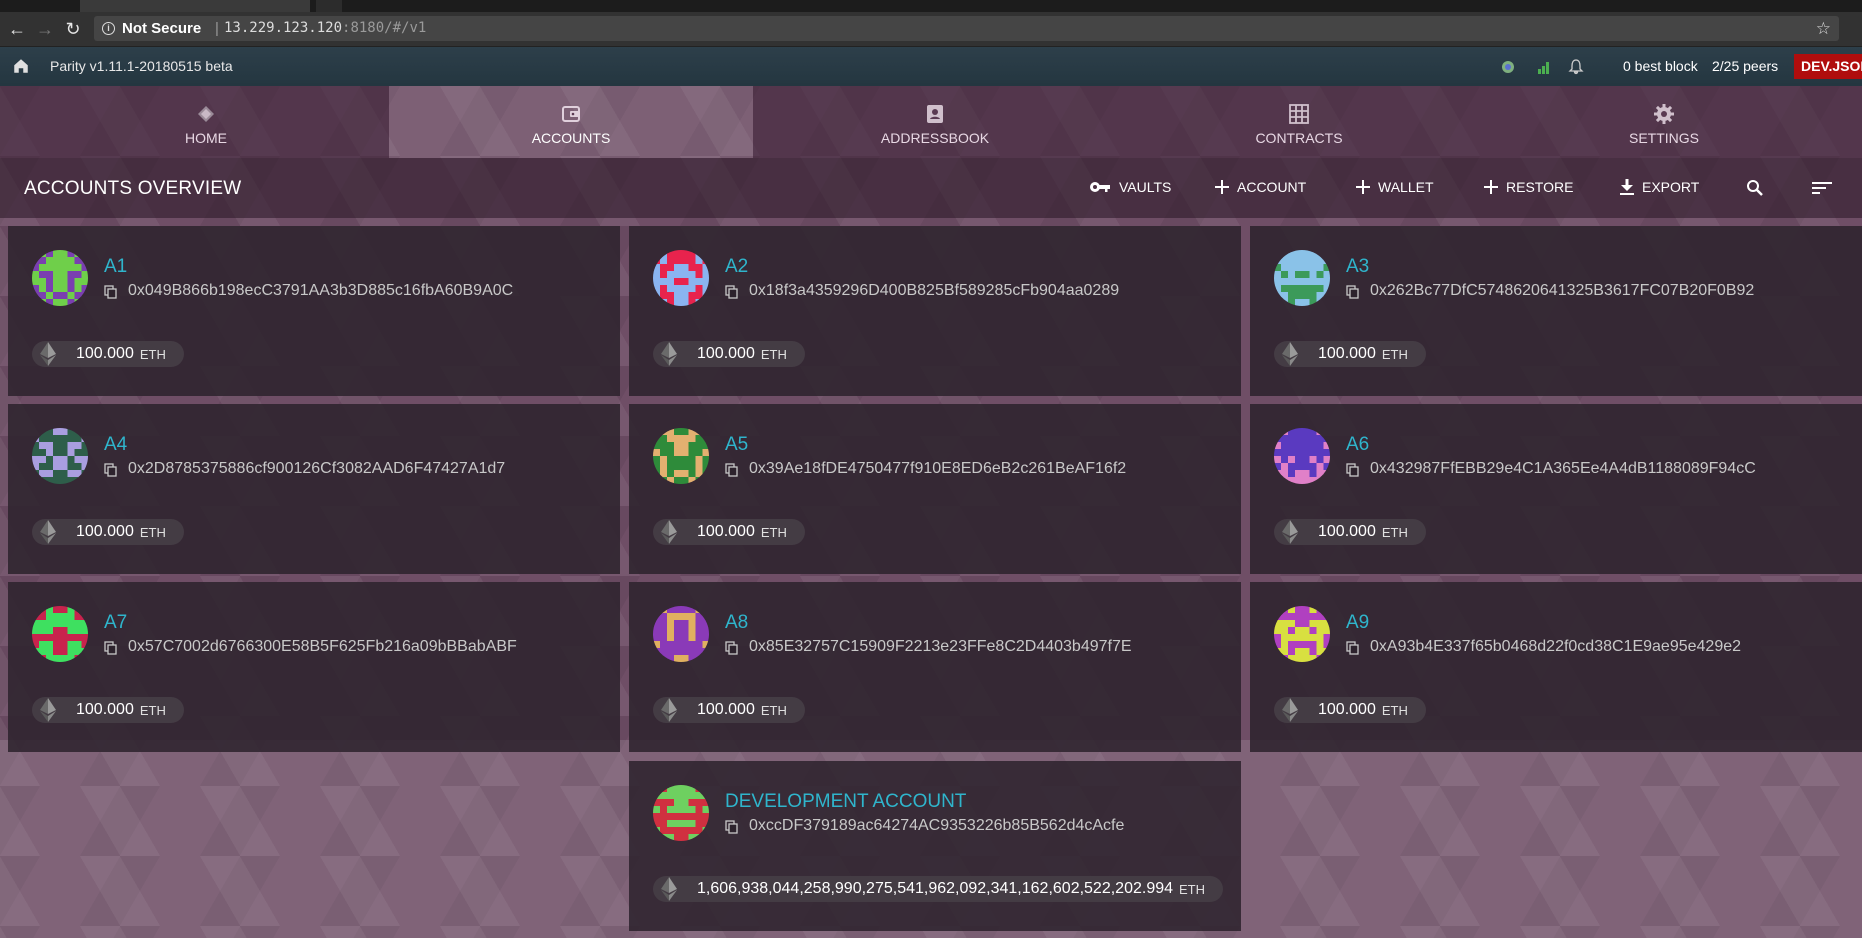 Image resolution: width=1862 pixels, height=938 pixels. I want to click on search-icon, so click(1755, 188).